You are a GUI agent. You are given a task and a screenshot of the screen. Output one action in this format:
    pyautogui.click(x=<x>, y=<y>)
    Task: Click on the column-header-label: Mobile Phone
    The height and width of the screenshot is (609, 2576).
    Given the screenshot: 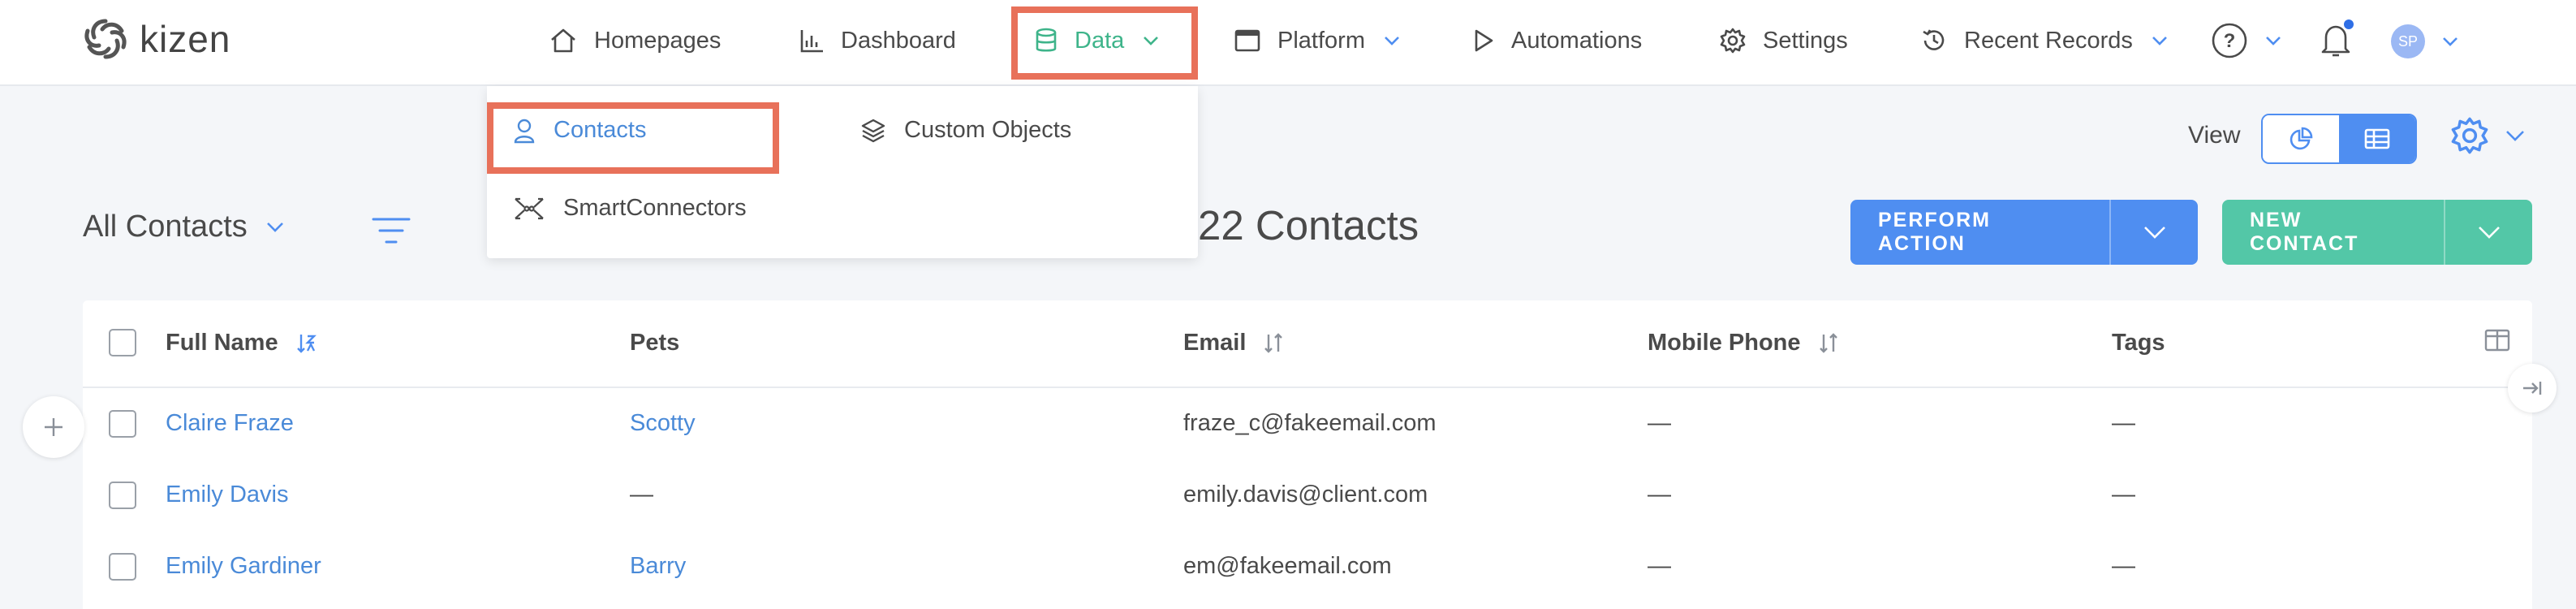 What is the action you would take?
    pyautogui.click(x=1725, y=343)
    